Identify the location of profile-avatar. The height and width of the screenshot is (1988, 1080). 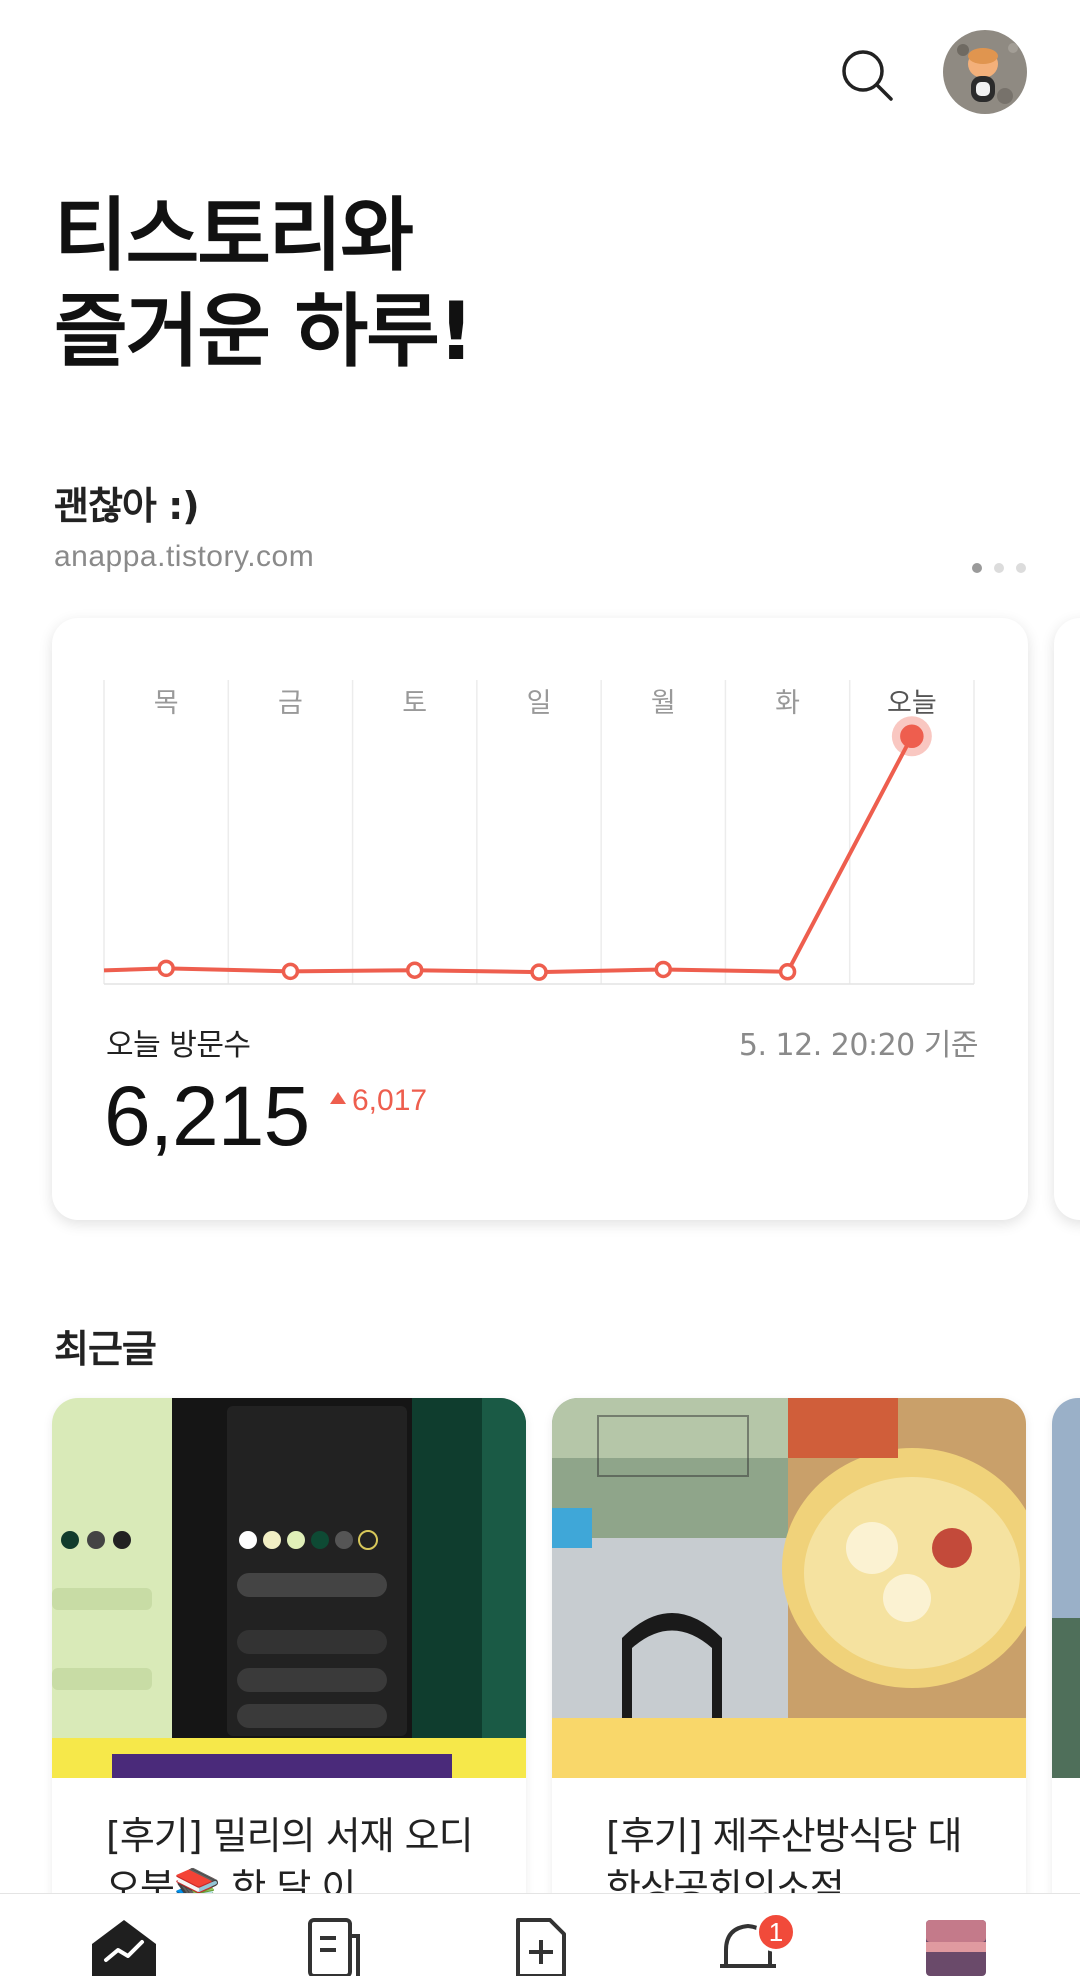
(985, 72).